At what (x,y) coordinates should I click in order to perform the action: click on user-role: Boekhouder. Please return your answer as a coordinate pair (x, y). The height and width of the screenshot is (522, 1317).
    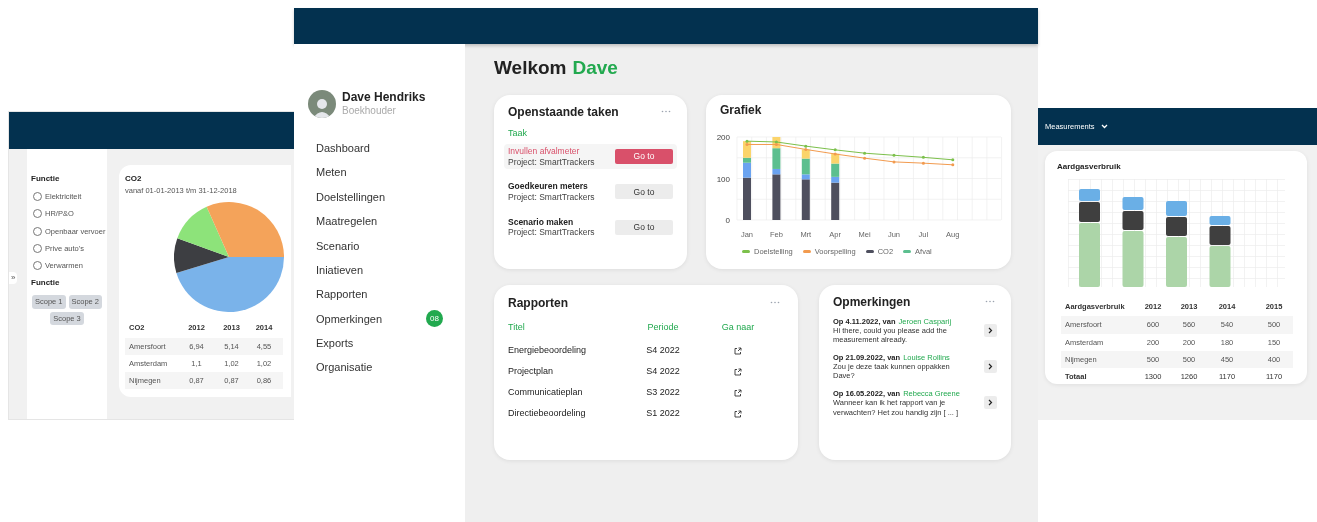
    Looking at the image, I should click on (369, 111).